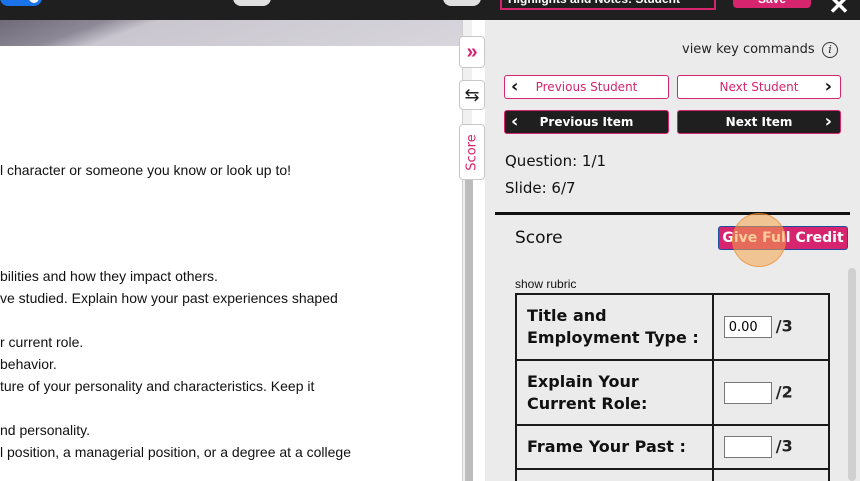 This screenshot has width=860, height=481. I want to click on slide-header-band, so click(231, 33).